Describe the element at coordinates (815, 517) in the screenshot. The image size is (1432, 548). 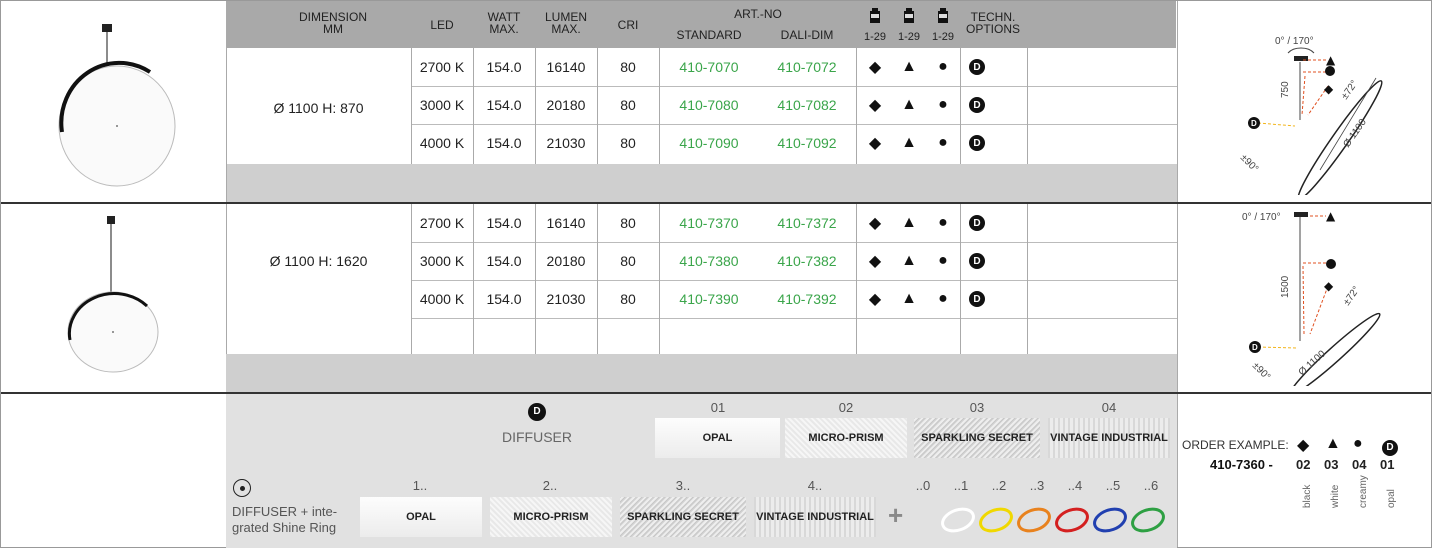
I see `ring-option-vintage-industrial: VINTAGE INDUSTRIAL` at that location.